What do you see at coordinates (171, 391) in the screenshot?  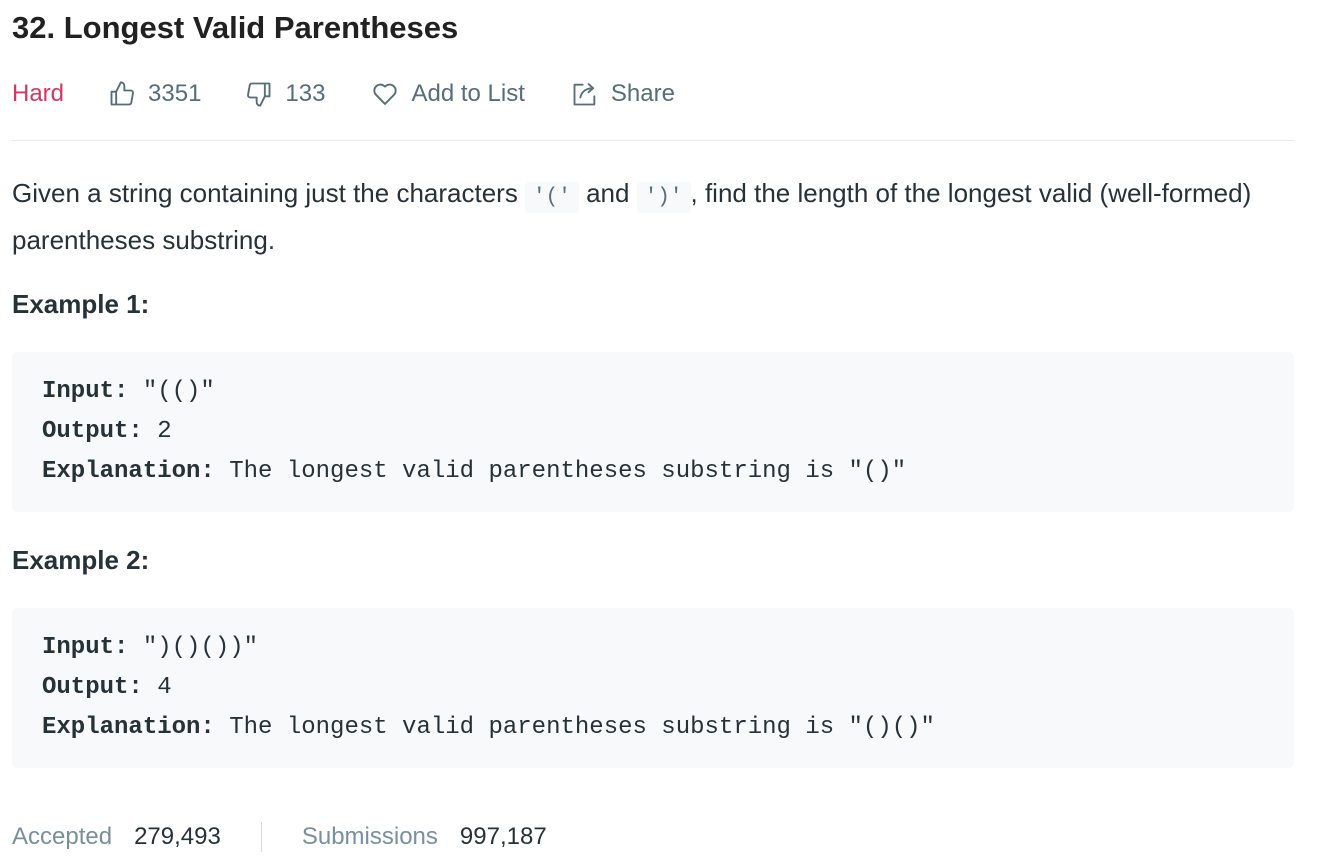 I see `input-value: "(()"` at bounding box center [171, 391].